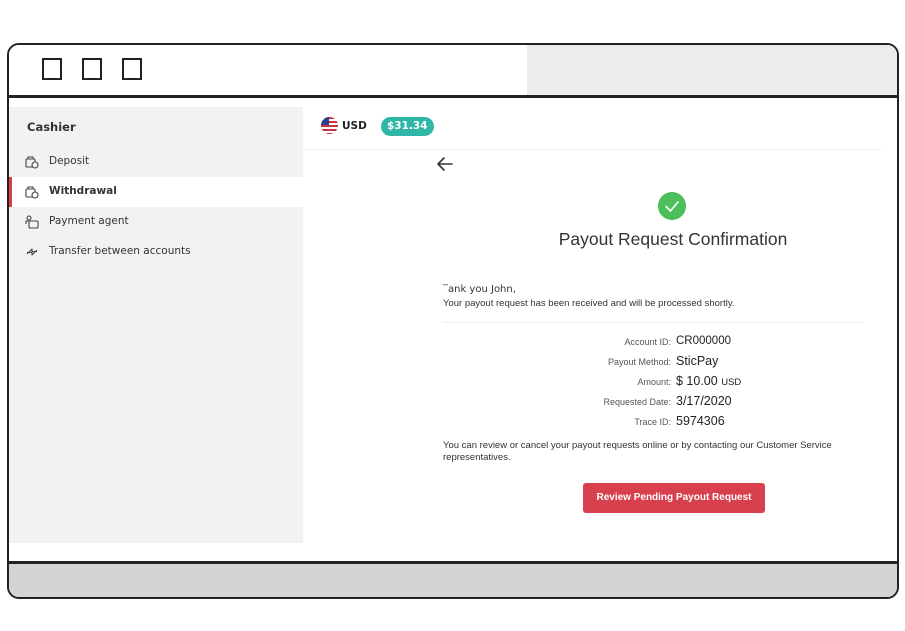 This screenshot has height=631, width=905. Describe the element at coordinates (654, 382) in the screenshot. I see `detail-label: Amount:` at that location.